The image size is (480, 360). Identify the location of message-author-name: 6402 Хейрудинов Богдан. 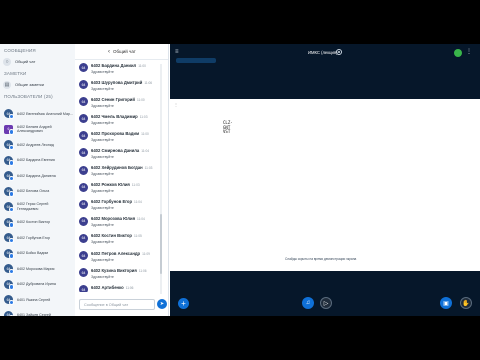
(117, 168).